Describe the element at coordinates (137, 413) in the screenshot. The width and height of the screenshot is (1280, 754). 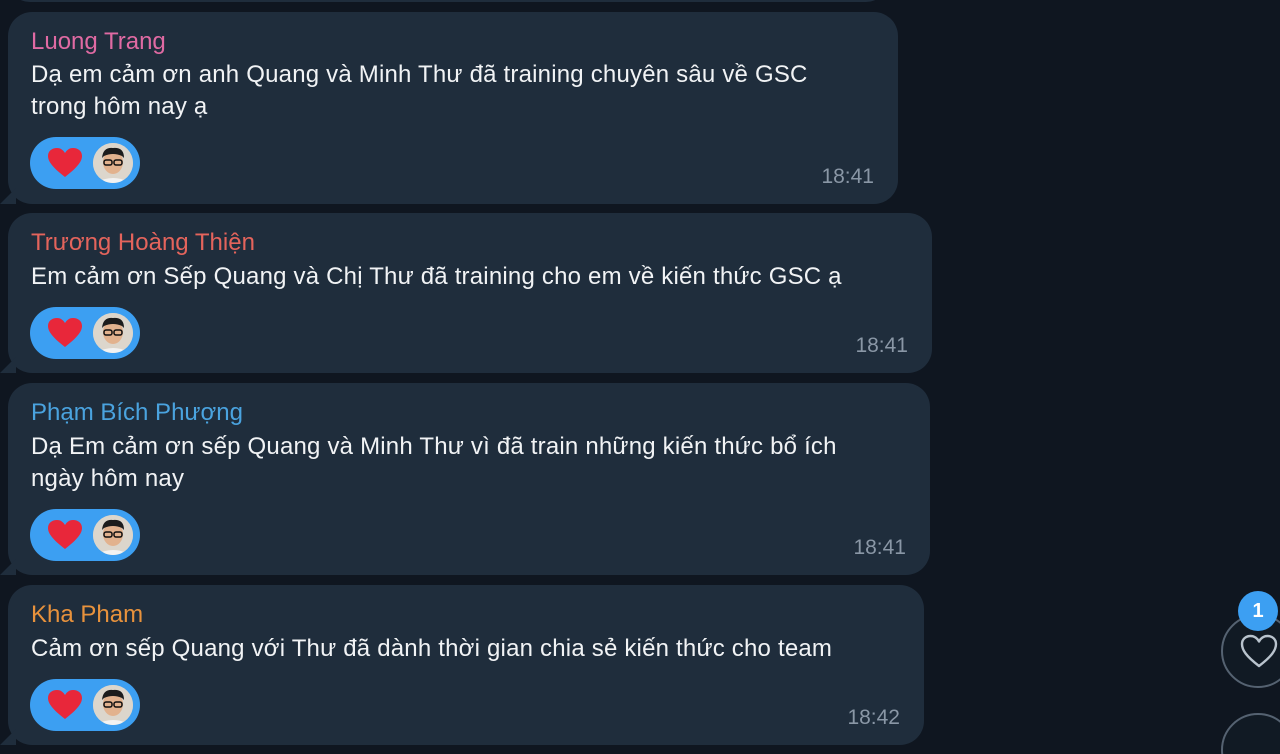
I see `sender-name: Phạm Bích Phượng` at that location.